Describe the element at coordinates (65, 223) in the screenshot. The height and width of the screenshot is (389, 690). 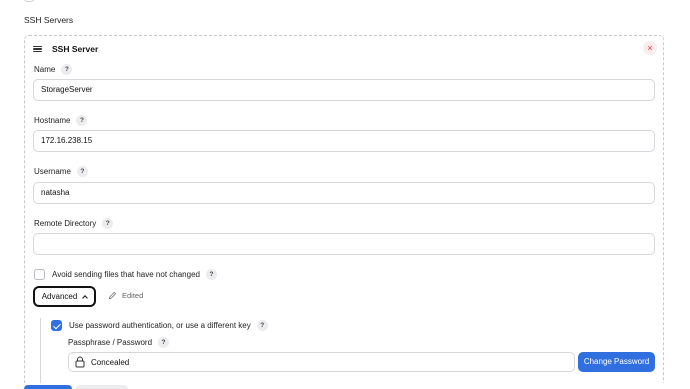
I see `remote-directory-label: Remote Directory` at that location.